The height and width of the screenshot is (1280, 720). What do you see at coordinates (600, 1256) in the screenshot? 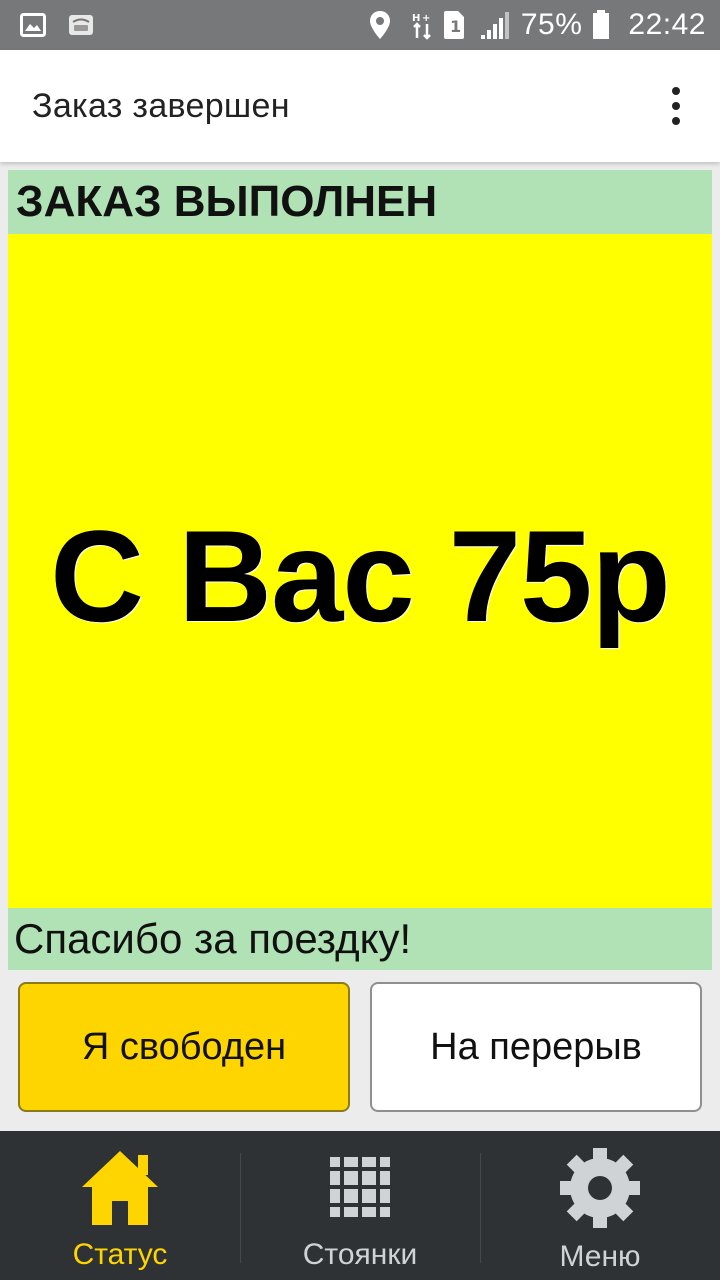
I see `nav-label-menu: Меню` at bounding box center [600, 1256].